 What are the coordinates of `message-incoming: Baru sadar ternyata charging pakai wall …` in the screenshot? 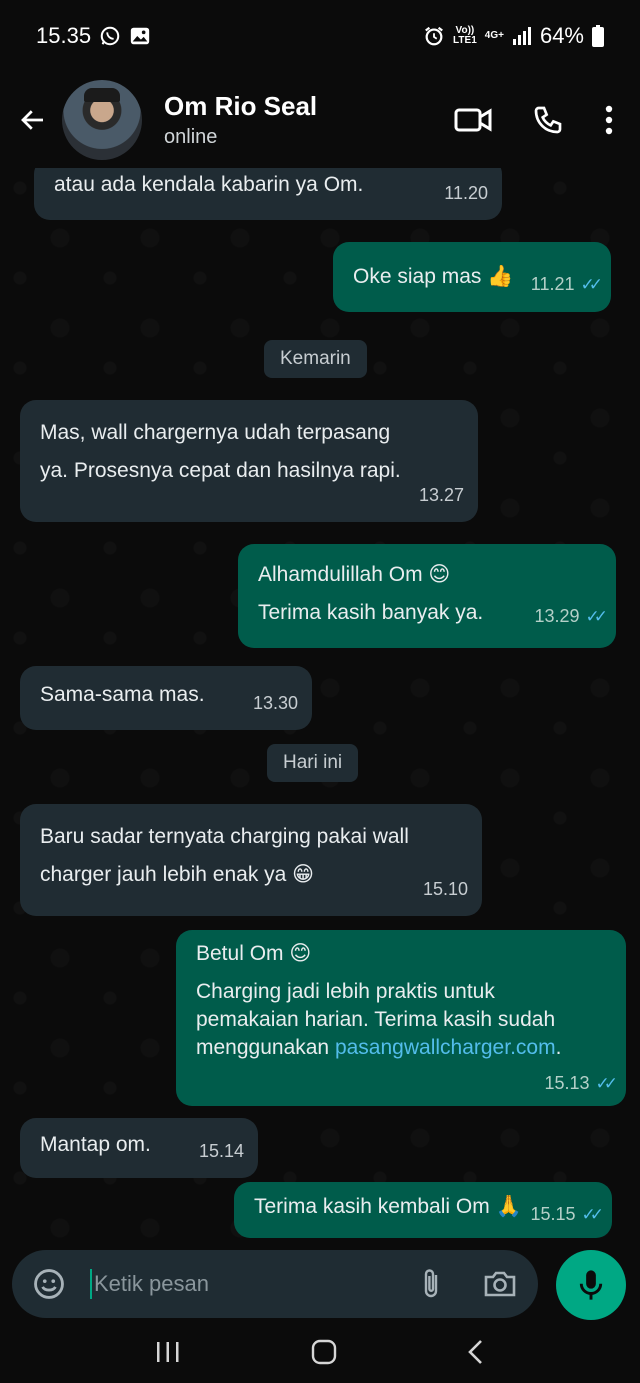 It's located at (251, 860).